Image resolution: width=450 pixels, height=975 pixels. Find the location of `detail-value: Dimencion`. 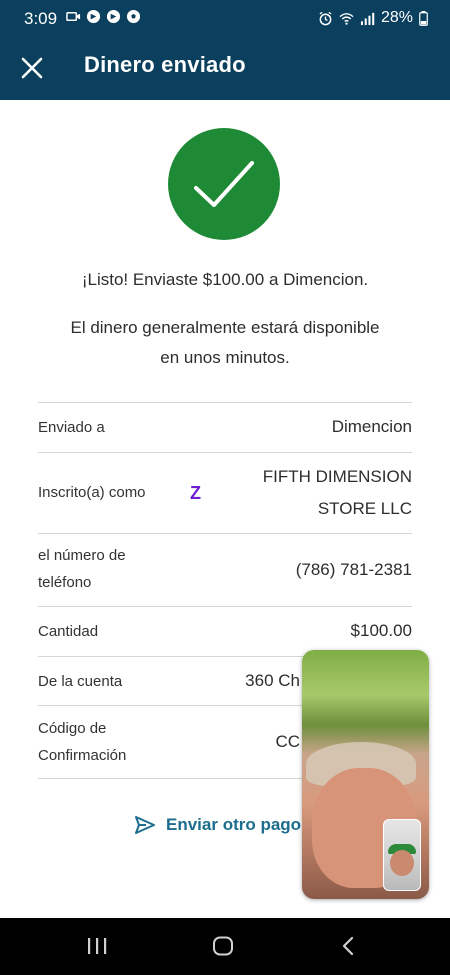

detail-value: Dimencion is located at coordinates (371, 426).